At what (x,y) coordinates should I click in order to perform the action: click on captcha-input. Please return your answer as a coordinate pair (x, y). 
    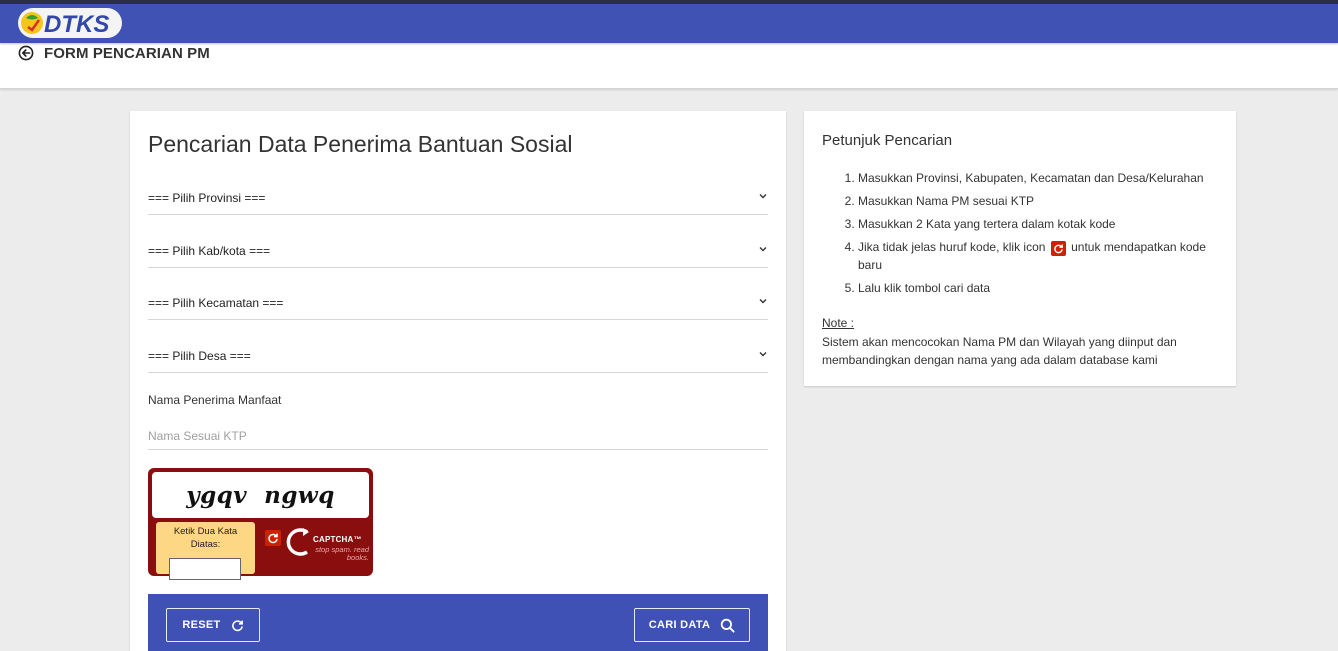
    Looking at the image, I should click on (205, 569).